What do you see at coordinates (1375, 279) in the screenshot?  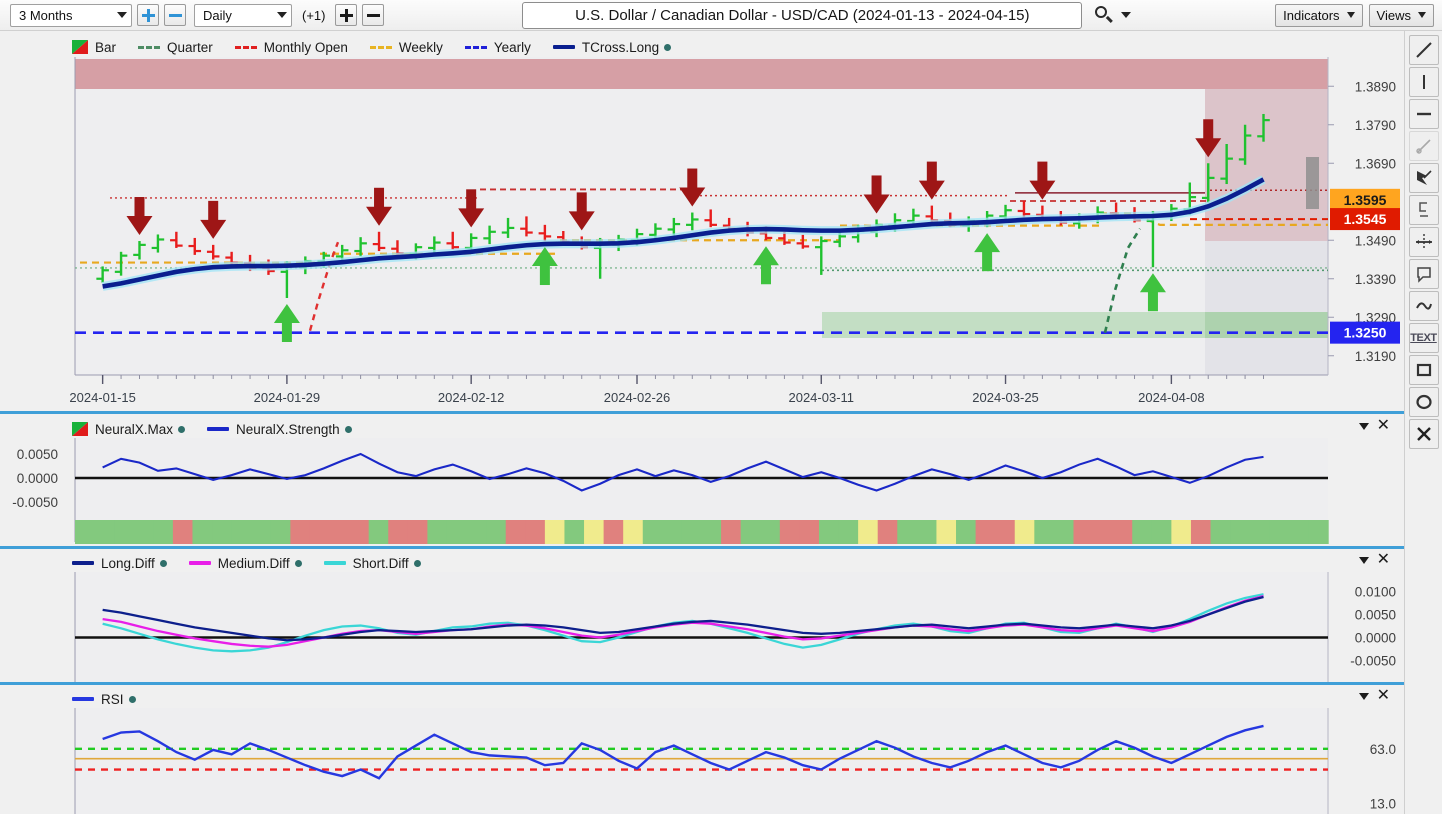 I see `svg-text: 1.3390` at bounding box center [1375, 279].